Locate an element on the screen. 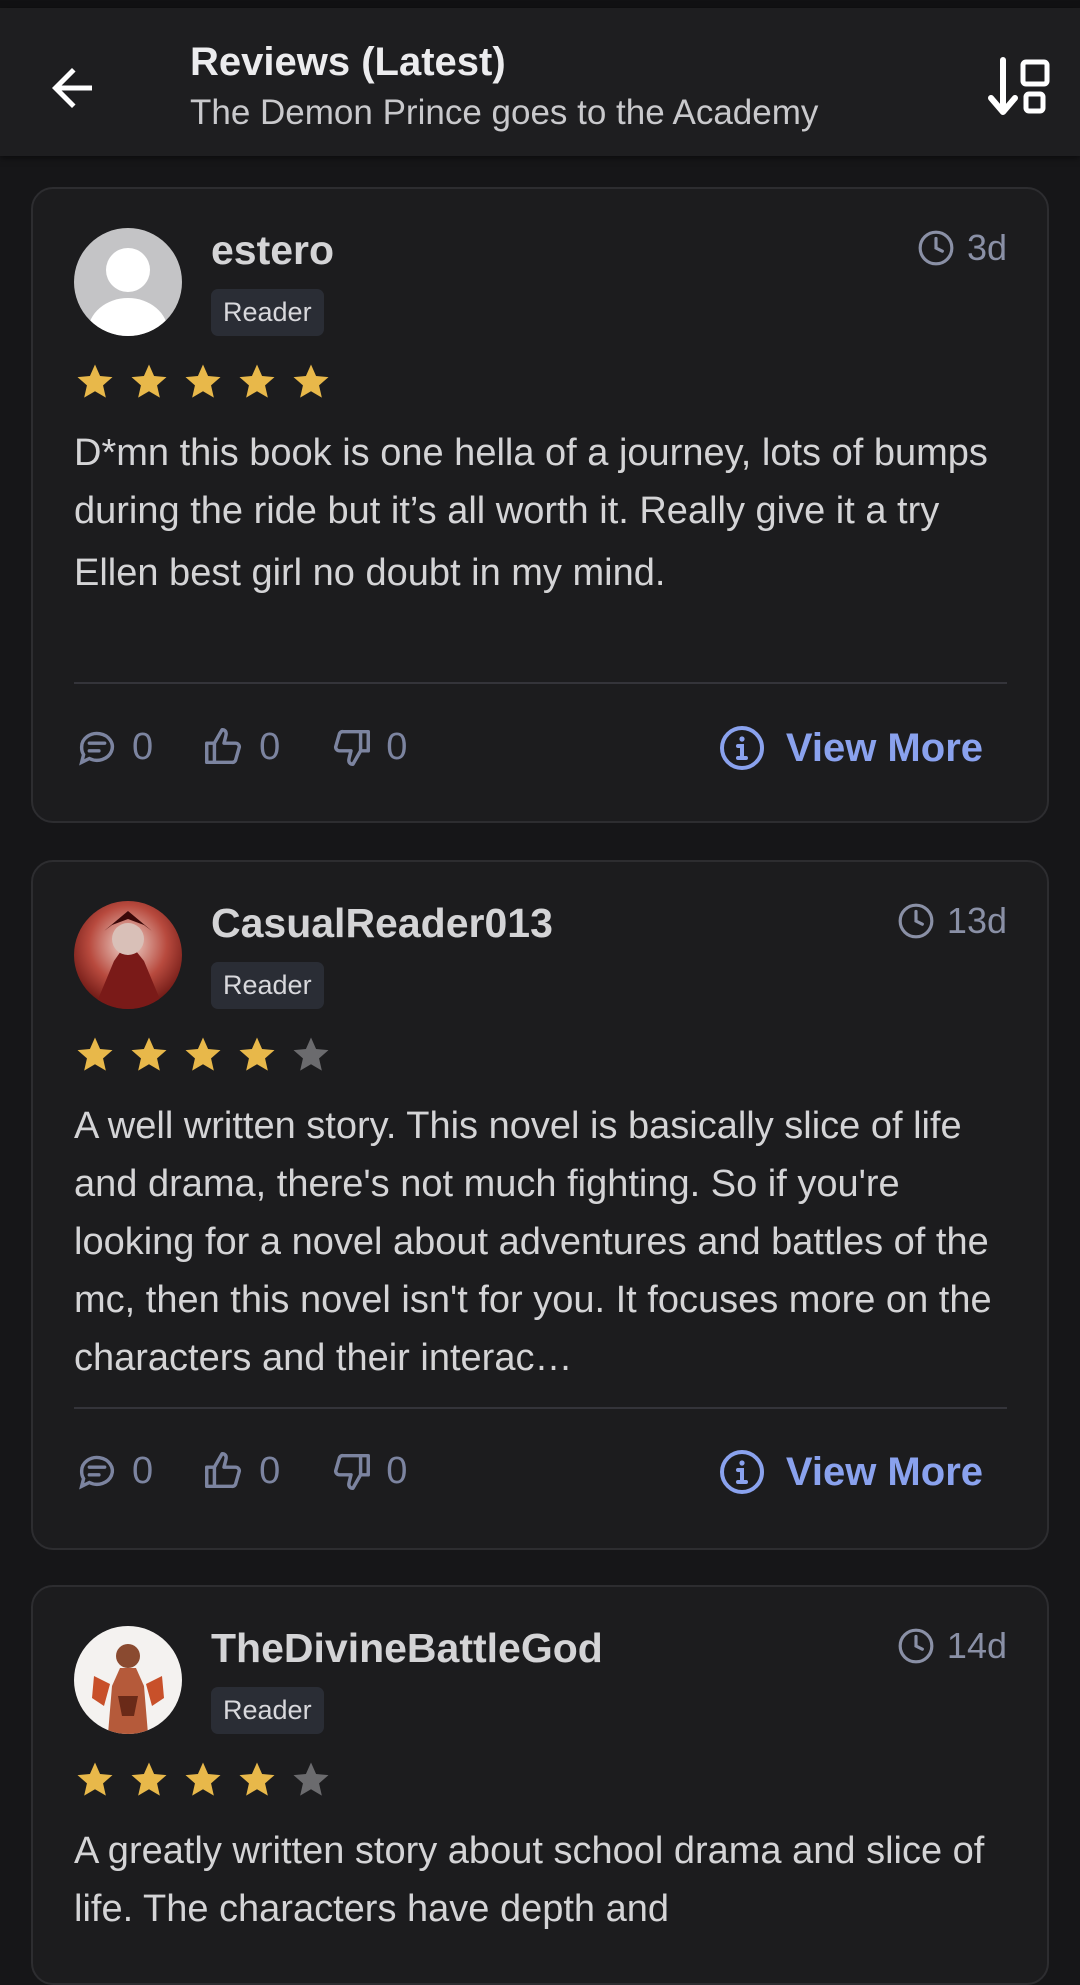 The image size is (1080, 1985). back-button is located at coordinates (72, 88).